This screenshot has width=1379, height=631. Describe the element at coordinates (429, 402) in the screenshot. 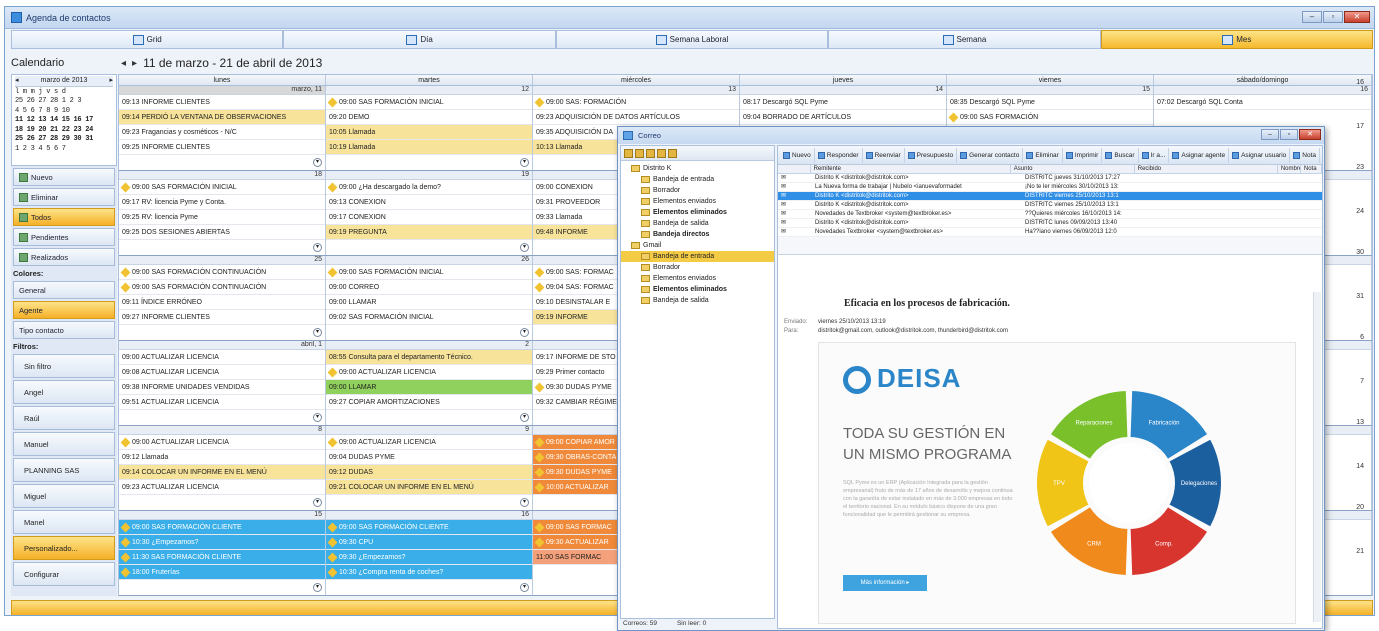

I see `calendar-event: 09:27 COPIAR AMORTIZACIONES` at that location.